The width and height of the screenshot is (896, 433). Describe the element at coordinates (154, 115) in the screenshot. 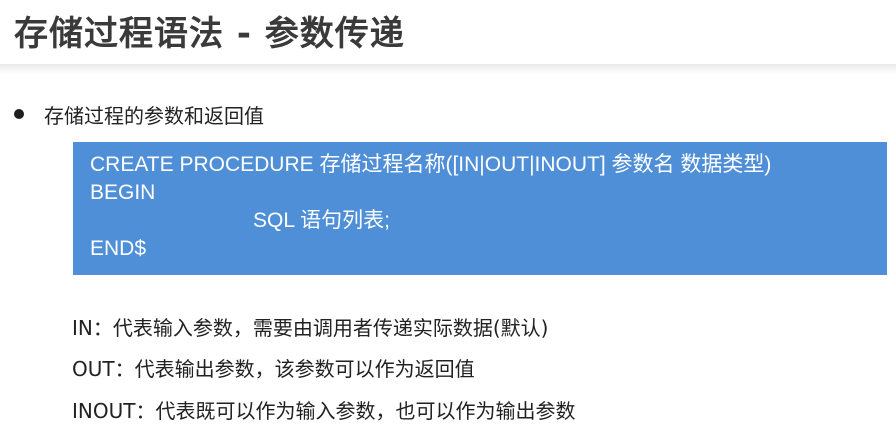

I see `bullet-text: 存储过程的参数和返回值` at that location.